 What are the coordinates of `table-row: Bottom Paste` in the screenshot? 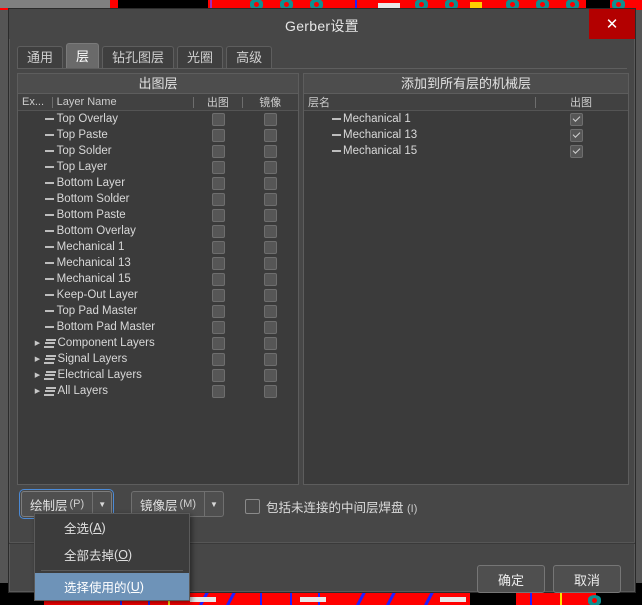 It's located at (158, 215).